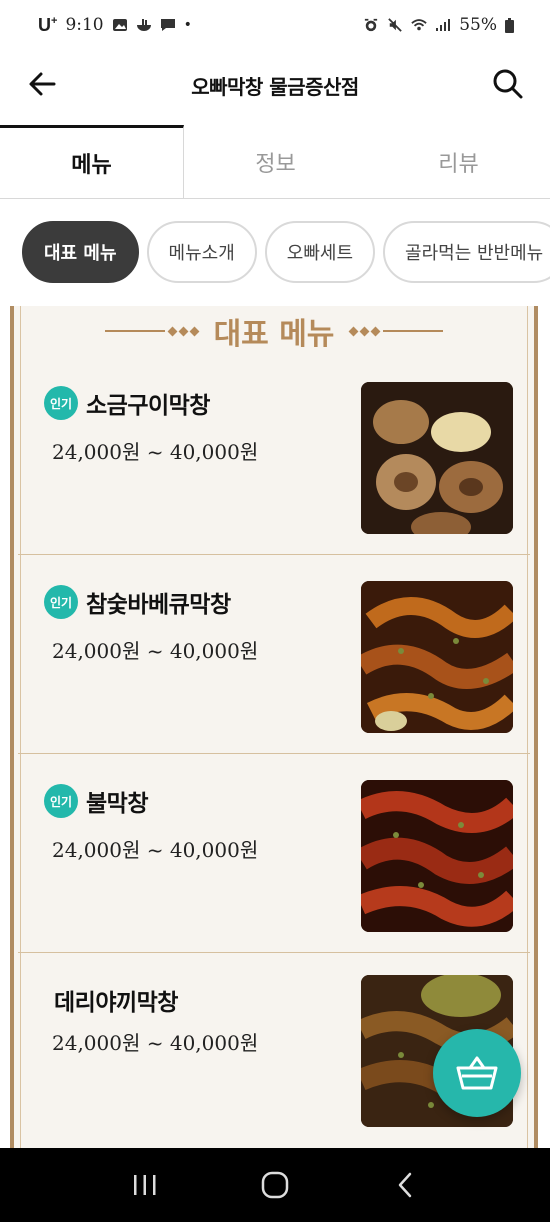  I want to click on item-name-row: 인기 불막창, so click(96, 801).